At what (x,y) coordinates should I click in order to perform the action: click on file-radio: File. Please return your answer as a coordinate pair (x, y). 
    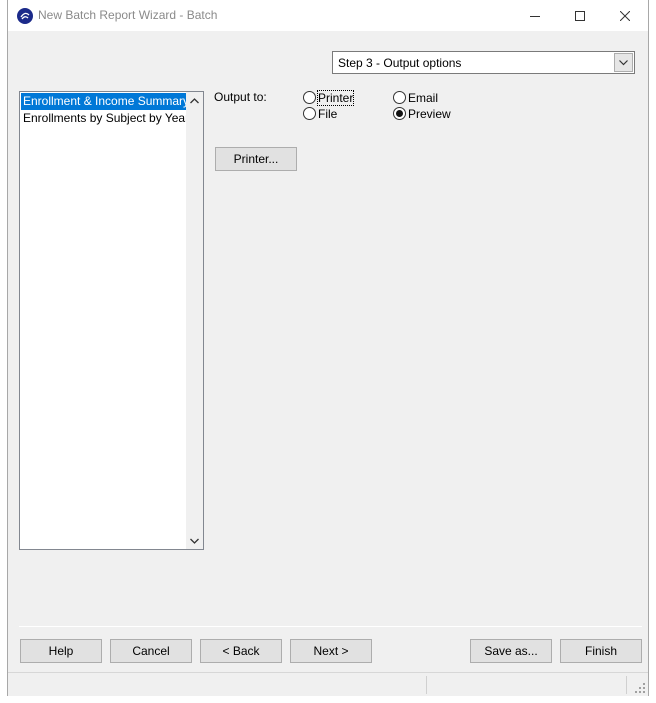
    Looking at the image, I should click on (320, 113).